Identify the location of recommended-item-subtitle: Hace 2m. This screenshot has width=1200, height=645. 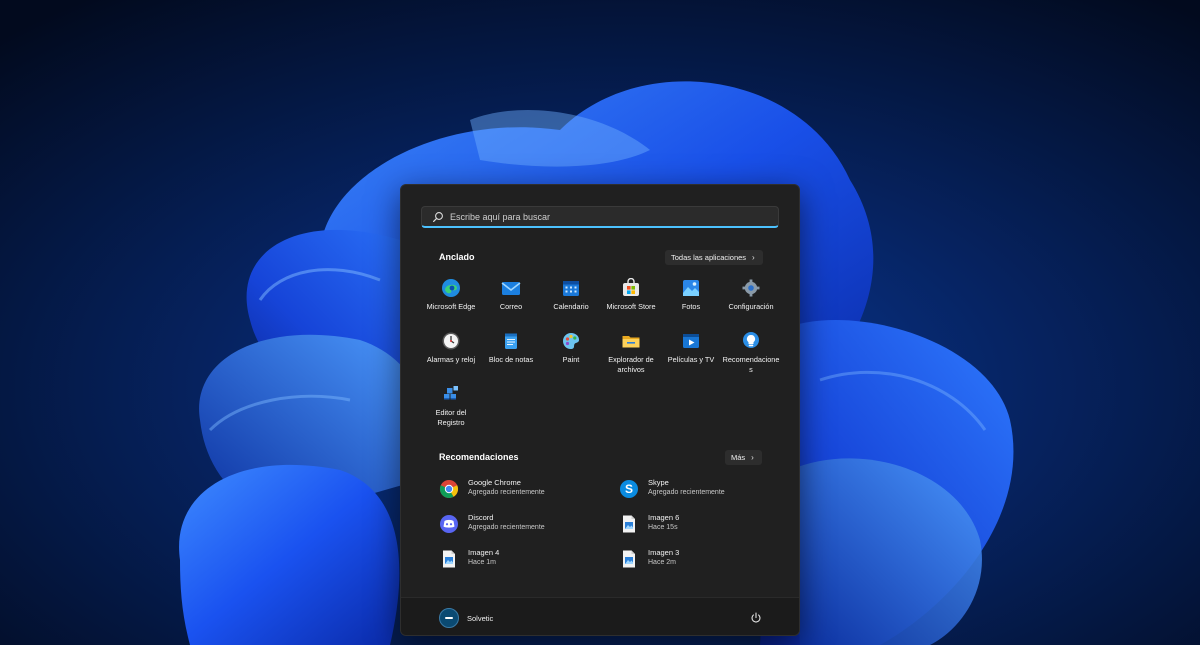
(662, 562).